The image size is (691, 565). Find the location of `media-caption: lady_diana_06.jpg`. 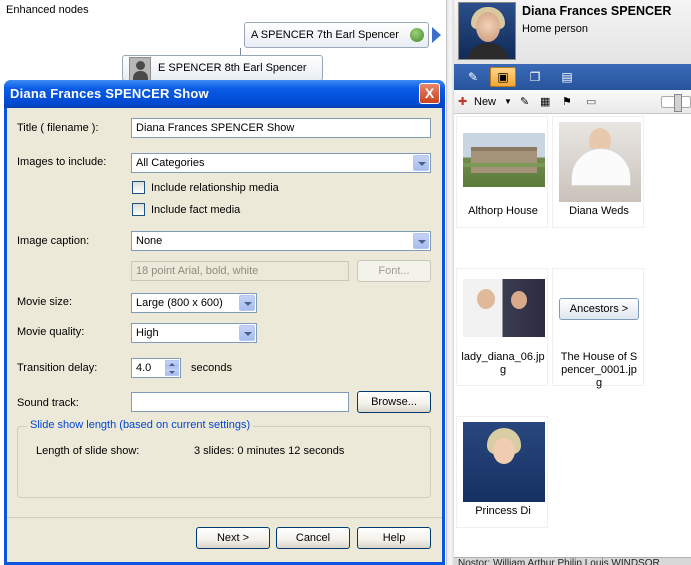

media-caption: lady_diana_06.jpg is located at coordinates (503, 363).